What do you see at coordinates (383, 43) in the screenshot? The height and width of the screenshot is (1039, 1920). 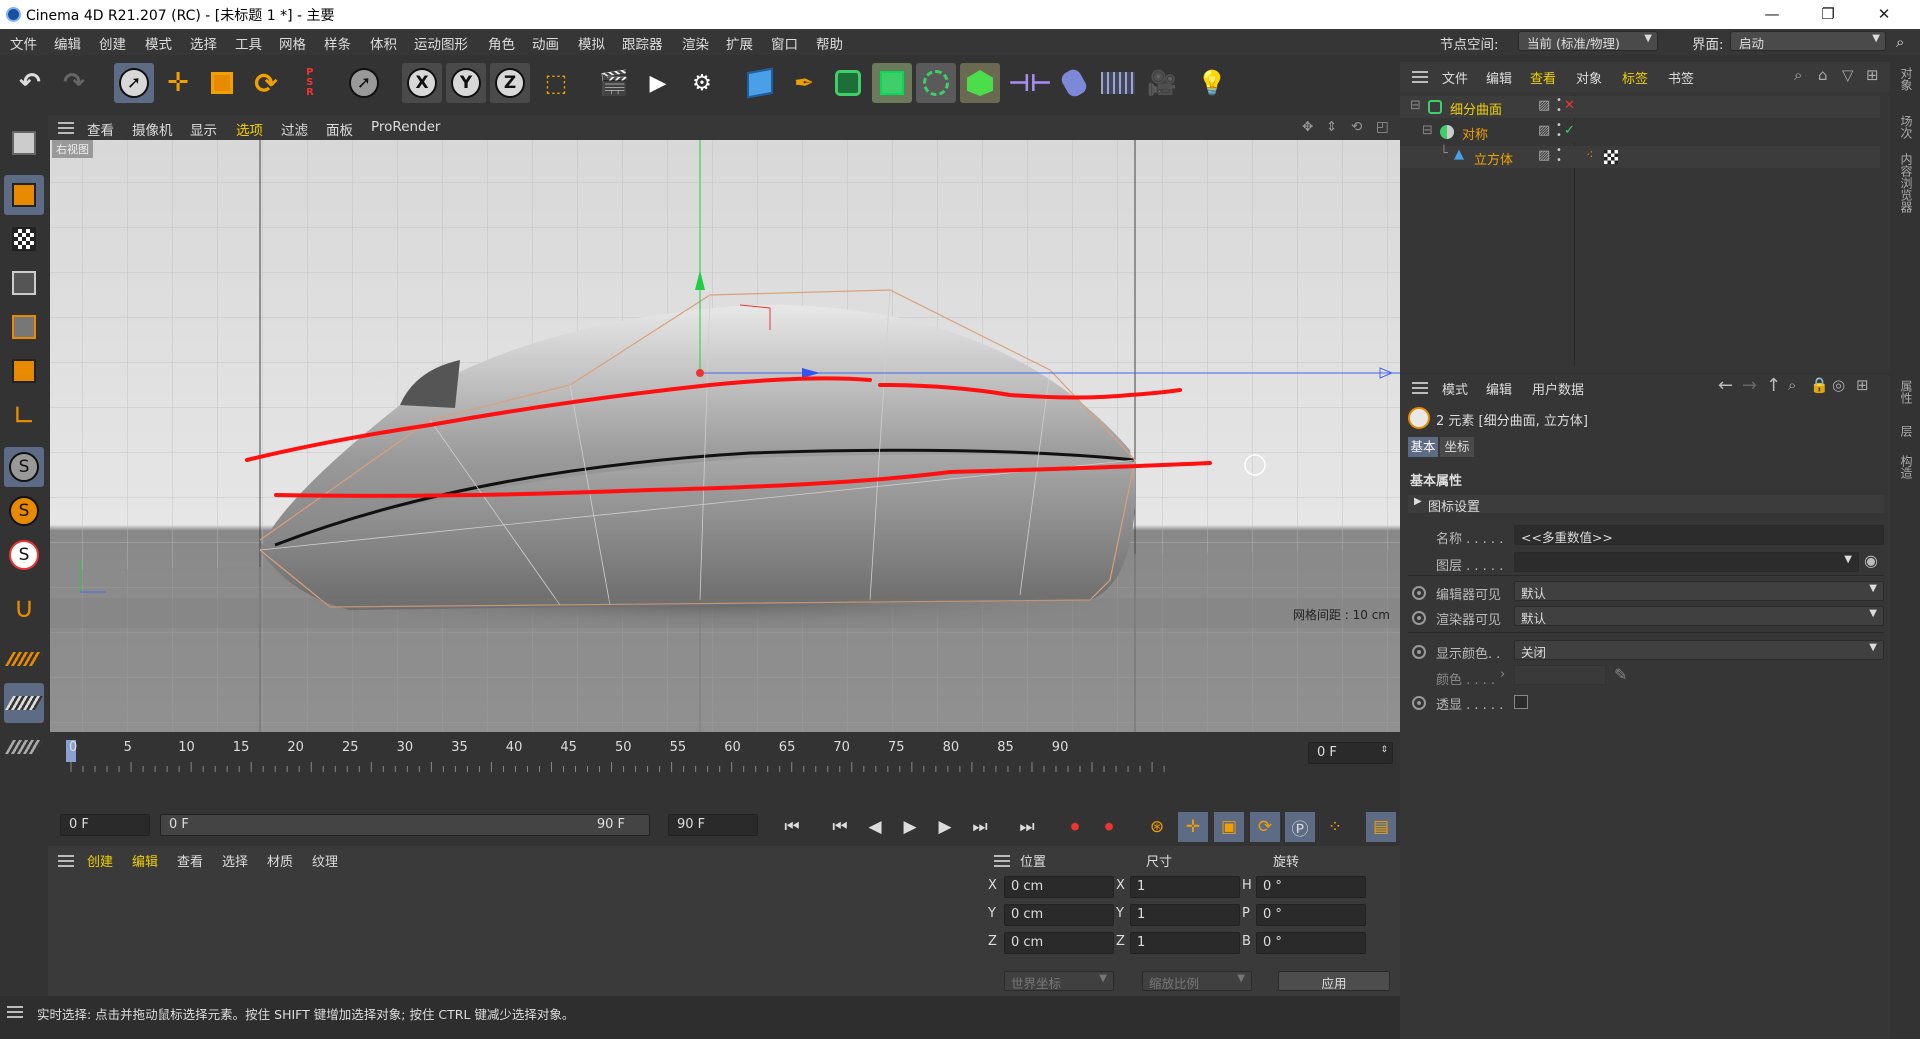 I see `menu-volume: 体积` at bounding box center [383, 43].